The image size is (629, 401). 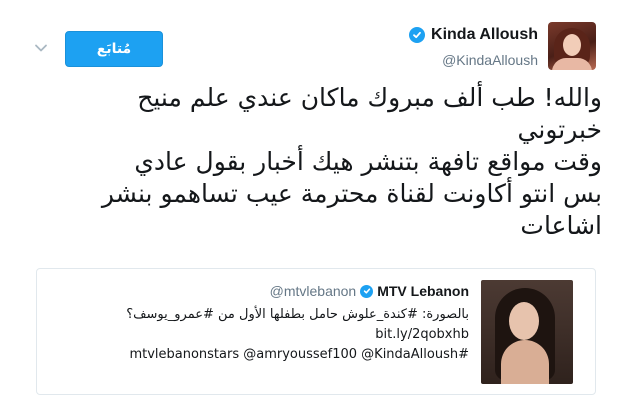 I want to click on tweet-line: خبرتوني, so click(x=559, y=129).